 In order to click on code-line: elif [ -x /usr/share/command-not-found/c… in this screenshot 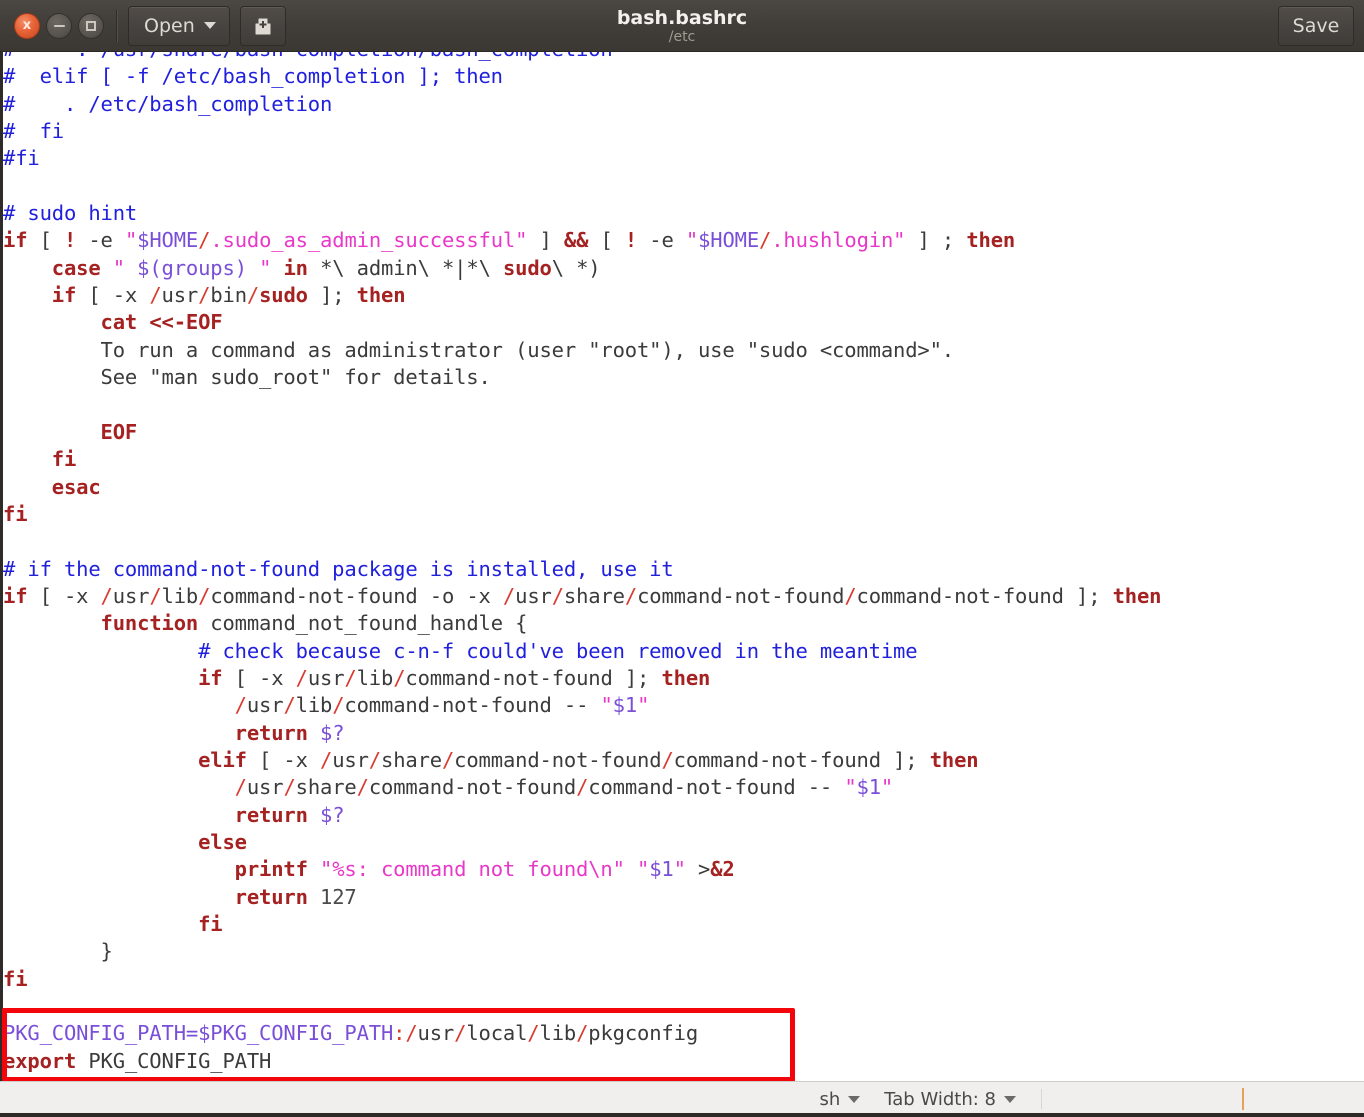, I will do `click(683, 760)`.